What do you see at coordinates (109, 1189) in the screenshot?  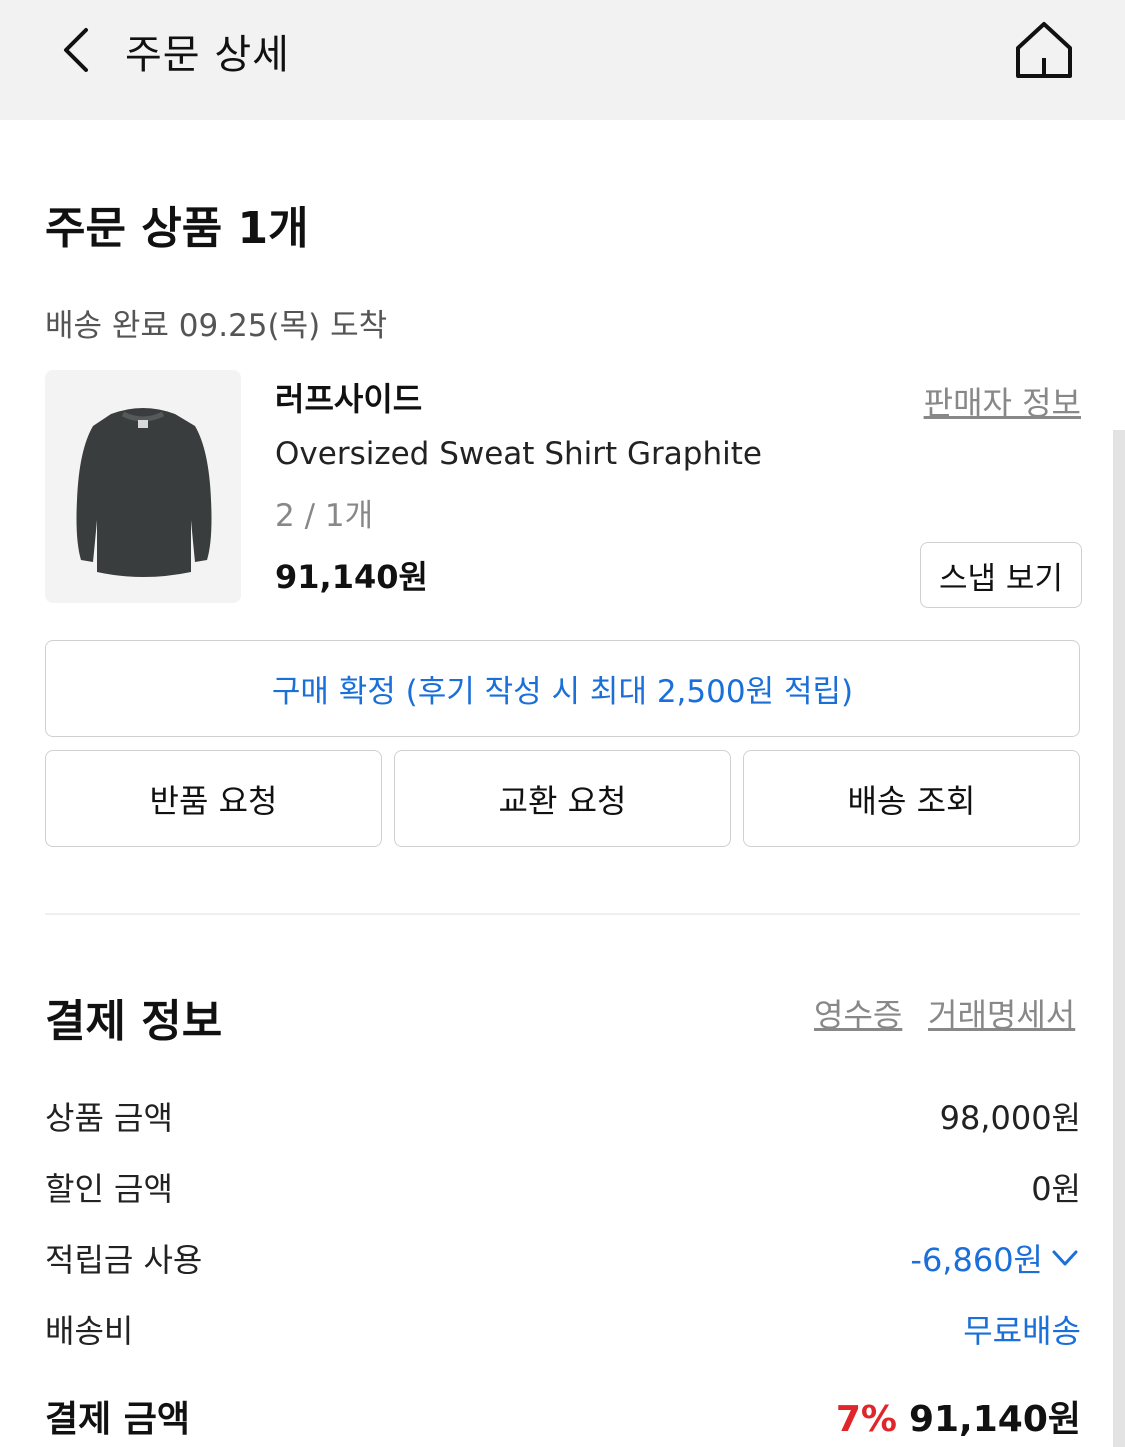 I see `discount-amount-label: 할인 금액` at bounding box center [109, 1189].